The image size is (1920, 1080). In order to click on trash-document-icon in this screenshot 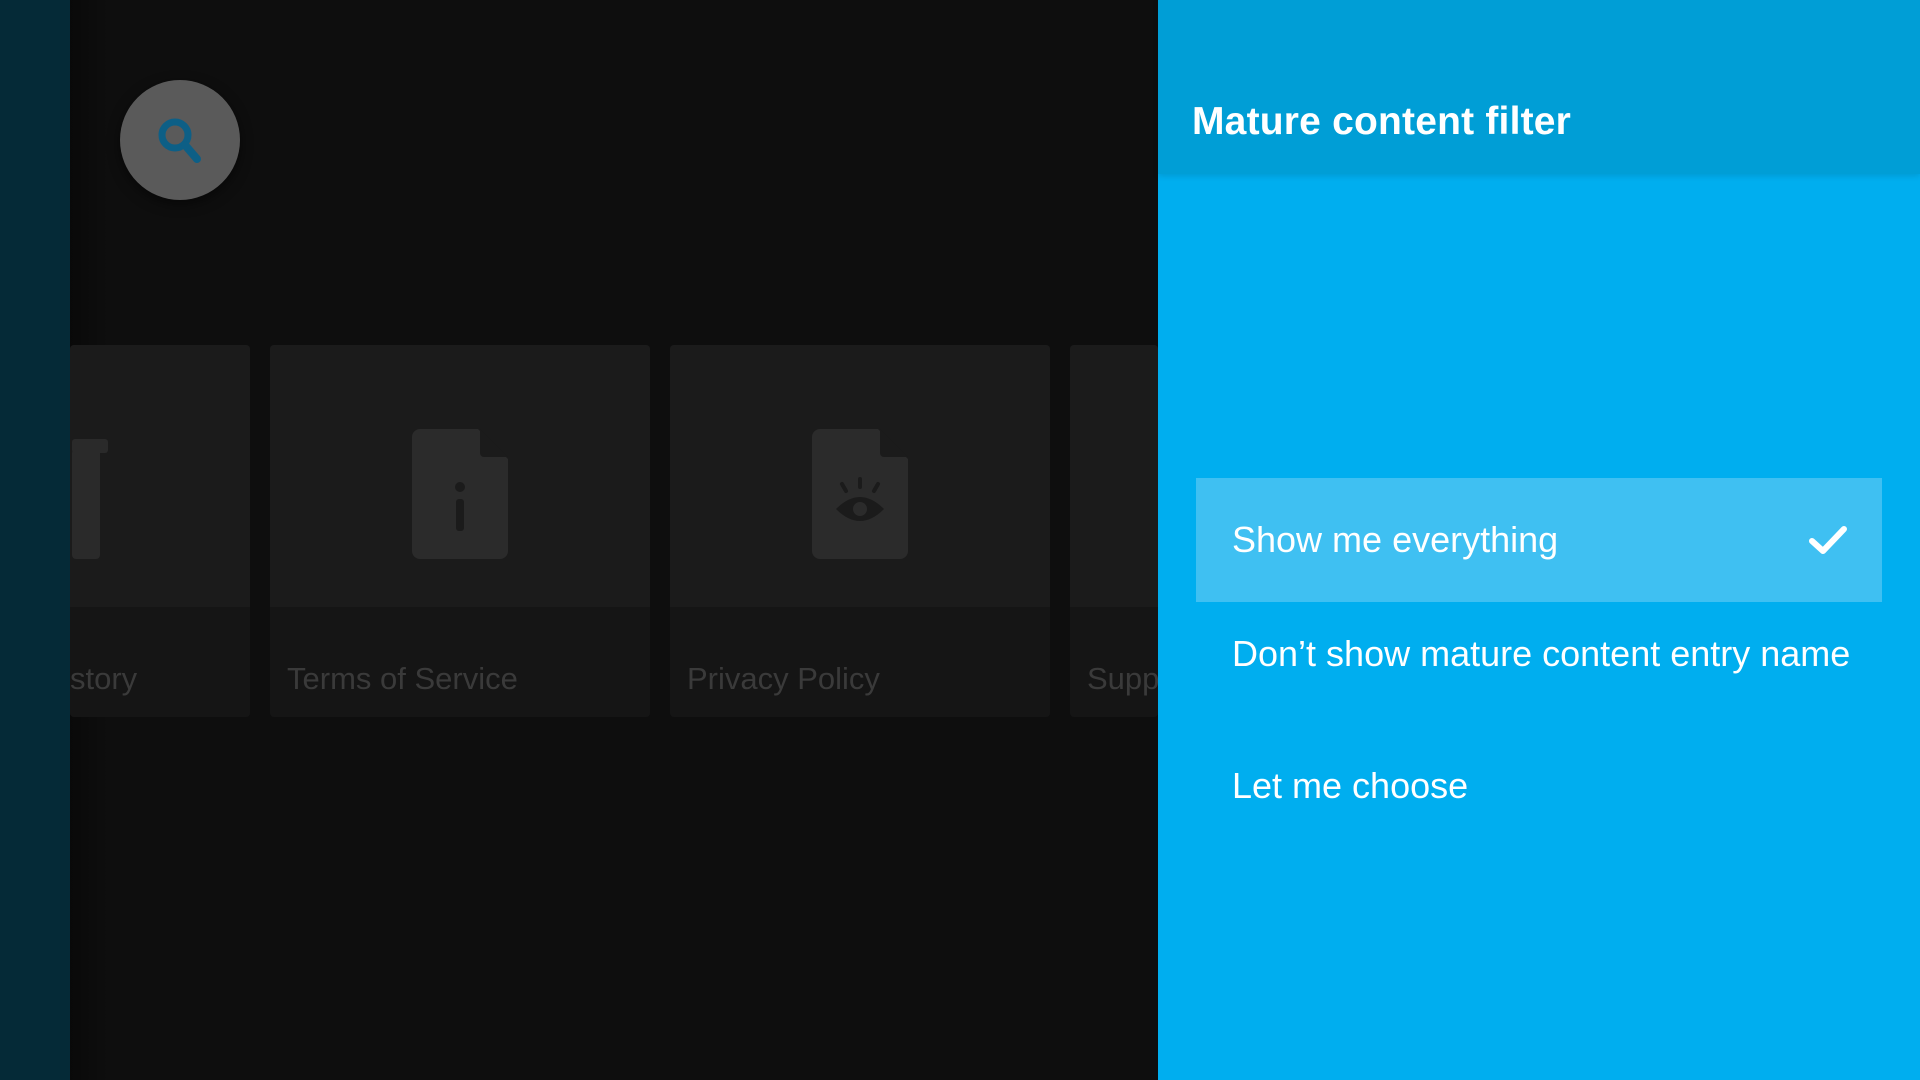, I will do `click(90, 499)`.